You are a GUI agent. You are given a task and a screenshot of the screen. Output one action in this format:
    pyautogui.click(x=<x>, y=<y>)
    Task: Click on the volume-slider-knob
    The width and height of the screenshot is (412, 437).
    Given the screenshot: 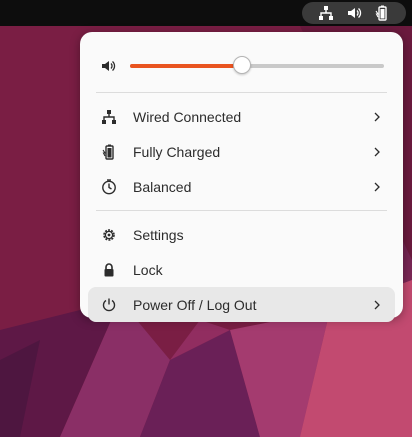 What is the action you would take?
    pyautogui.click(x=241, y=65)
    